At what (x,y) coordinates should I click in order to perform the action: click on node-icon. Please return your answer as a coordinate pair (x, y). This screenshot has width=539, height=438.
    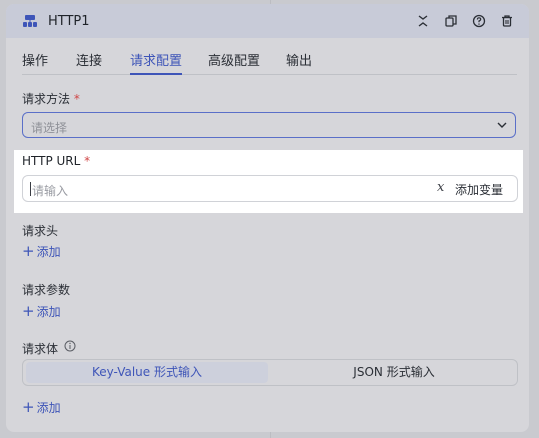
    Looking at the image, I should click on (30, 21).